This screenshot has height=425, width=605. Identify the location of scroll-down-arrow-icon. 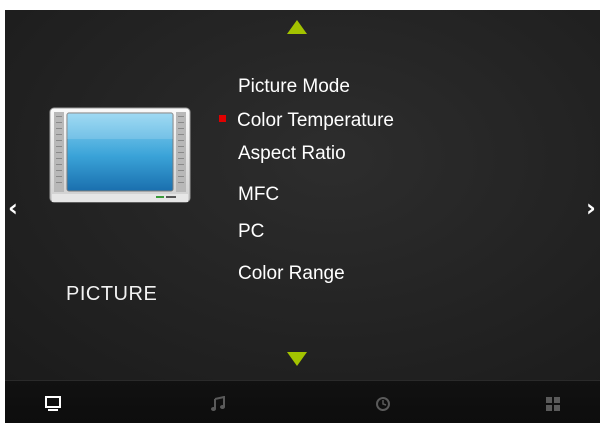
(297, 359).